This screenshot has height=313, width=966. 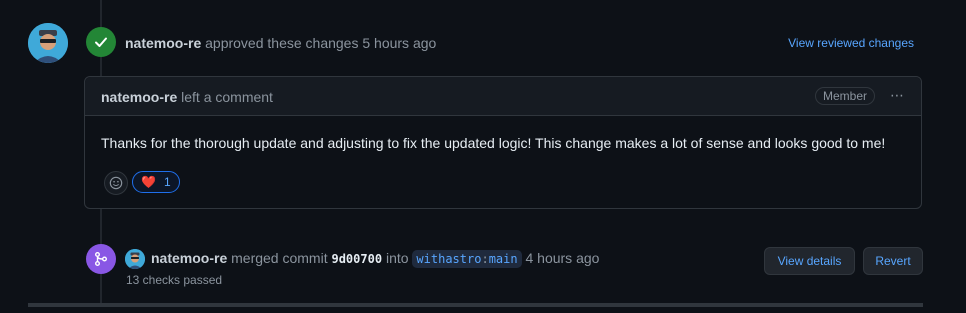 I want to click on into-text: into, so click(x=397, y=258).